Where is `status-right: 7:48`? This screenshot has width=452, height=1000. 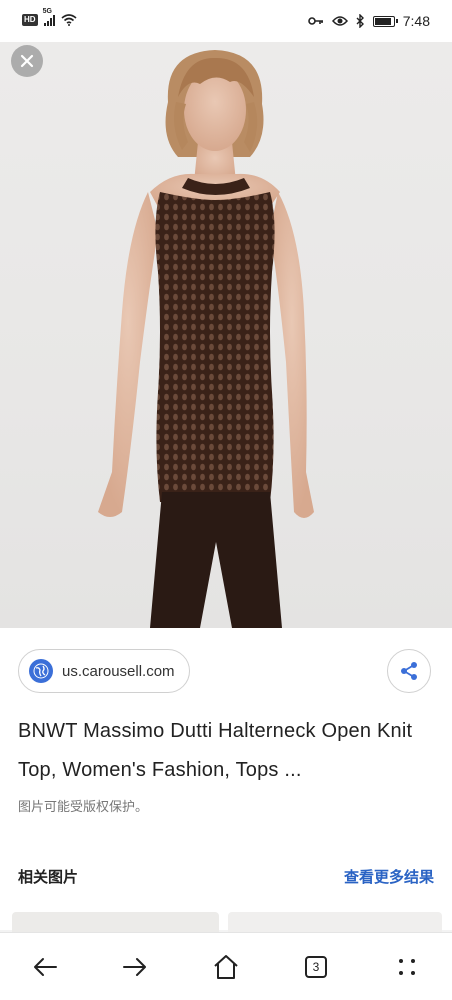 status-right: 7:48 is located at coordinates (368, 21).